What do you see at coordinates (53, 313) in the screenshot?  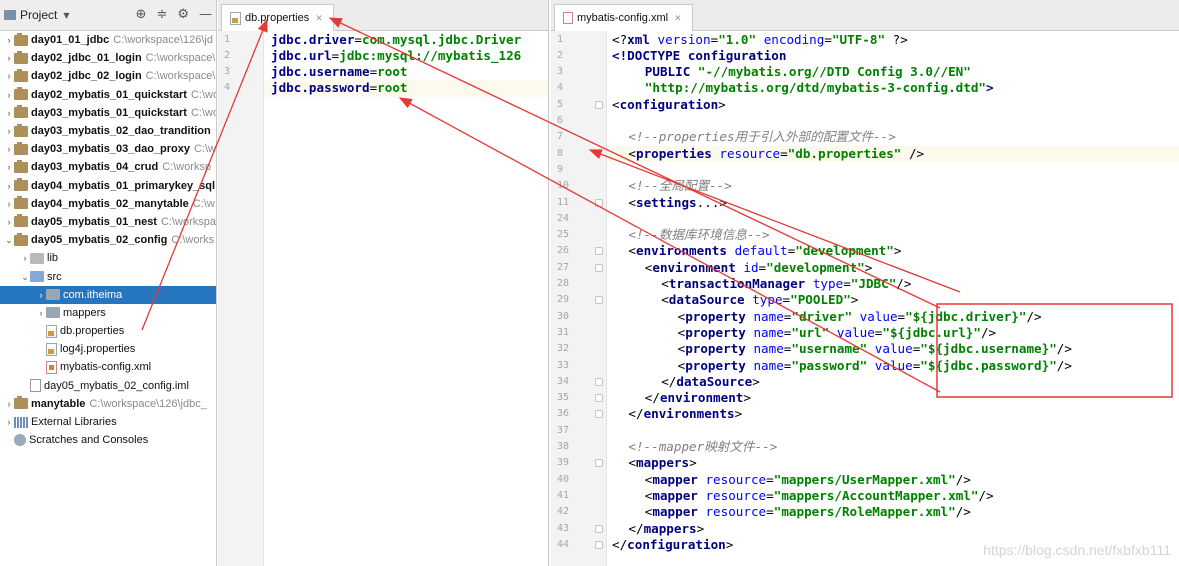 I see `package-icon` at bounding box center [53, 313].